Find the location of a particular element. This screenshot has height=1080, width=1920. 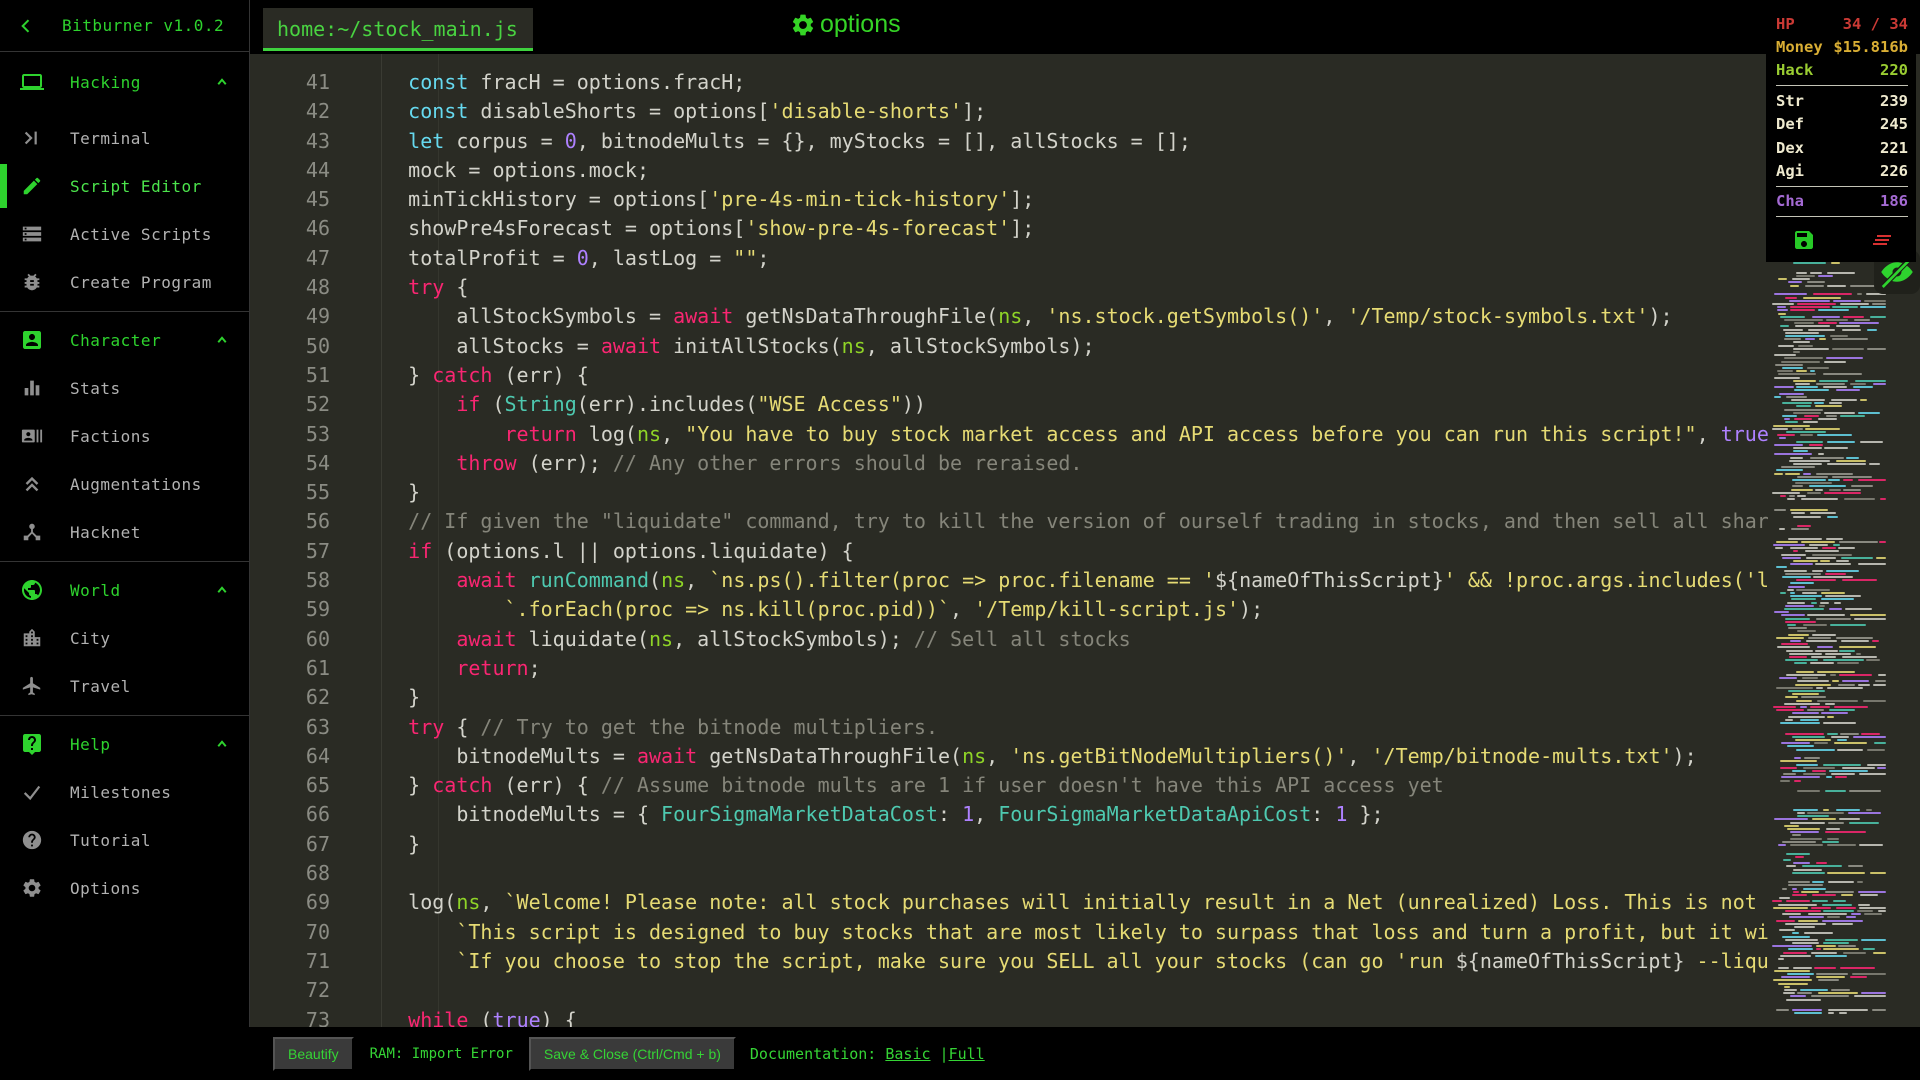

ram-status: RAM: Import Error is located at coordinates (441, 1054).